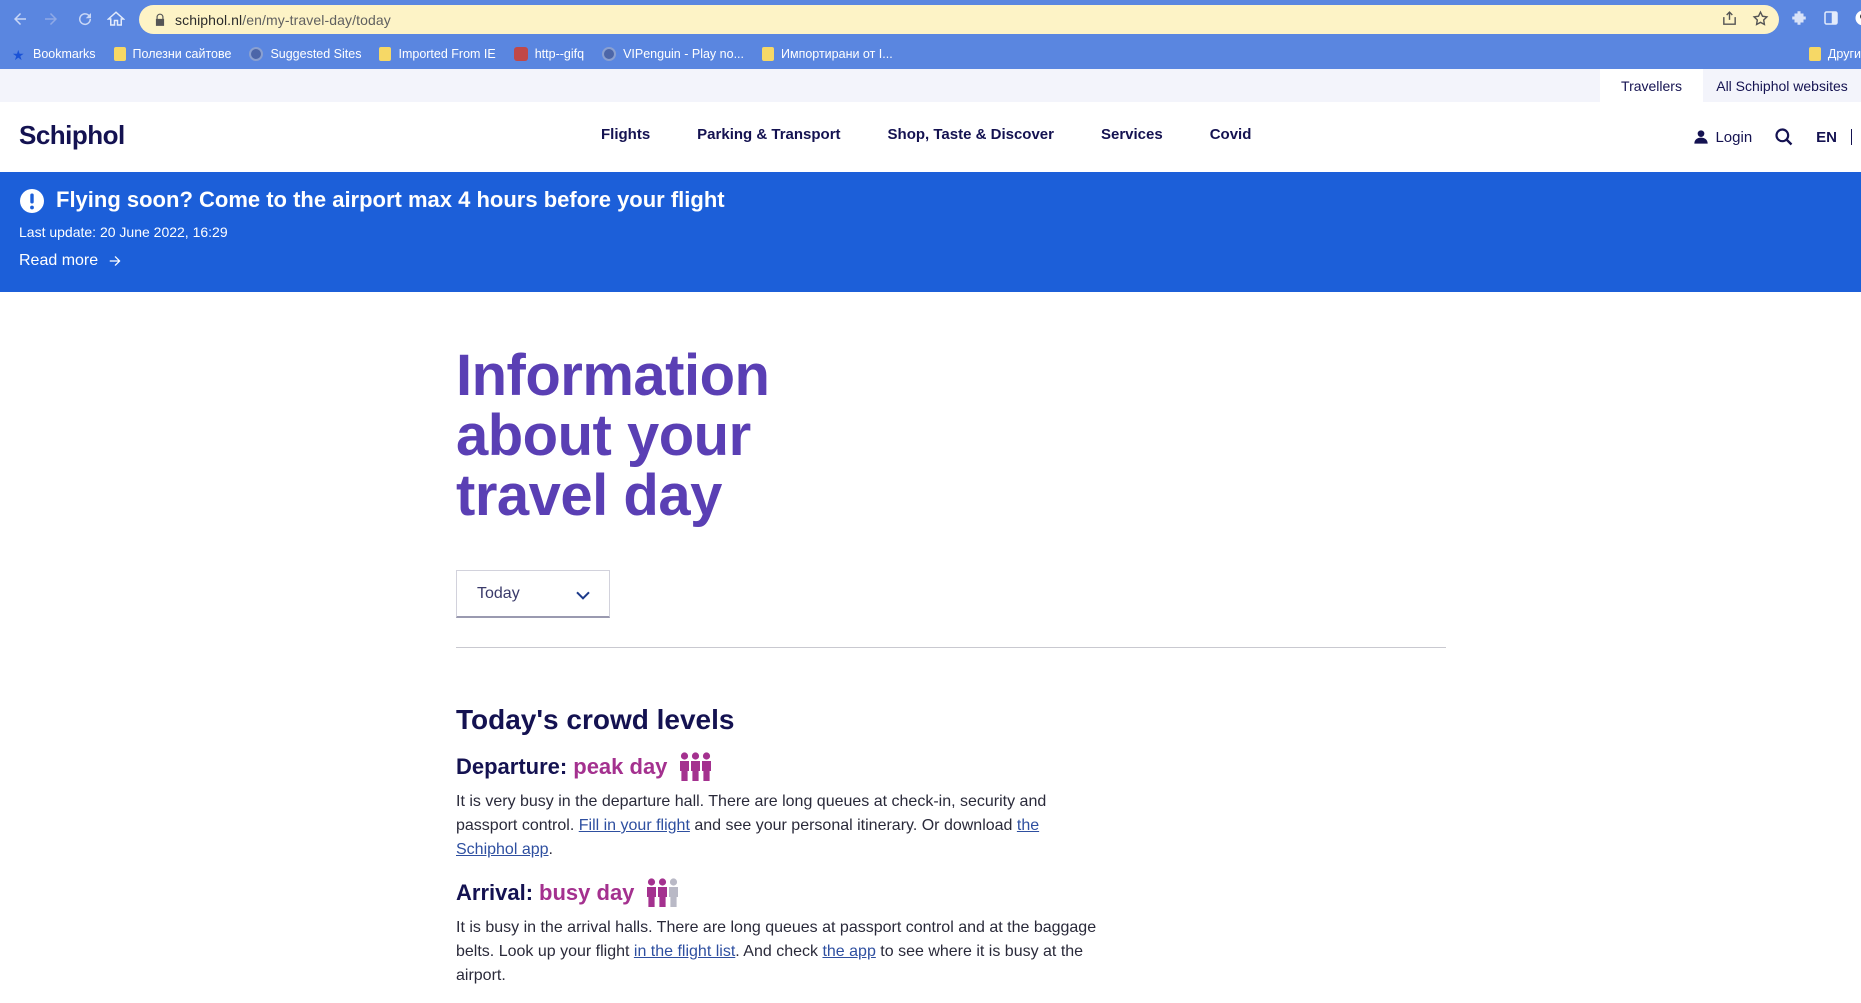 Image resolution: width=1861 pixels, height=1003 pixels. What do you see at coordinates (959, 19) in the screenshot?
I see `address-bar: schiphol.nl/en/my-travel-day/today` at bounding box center [959, 19].